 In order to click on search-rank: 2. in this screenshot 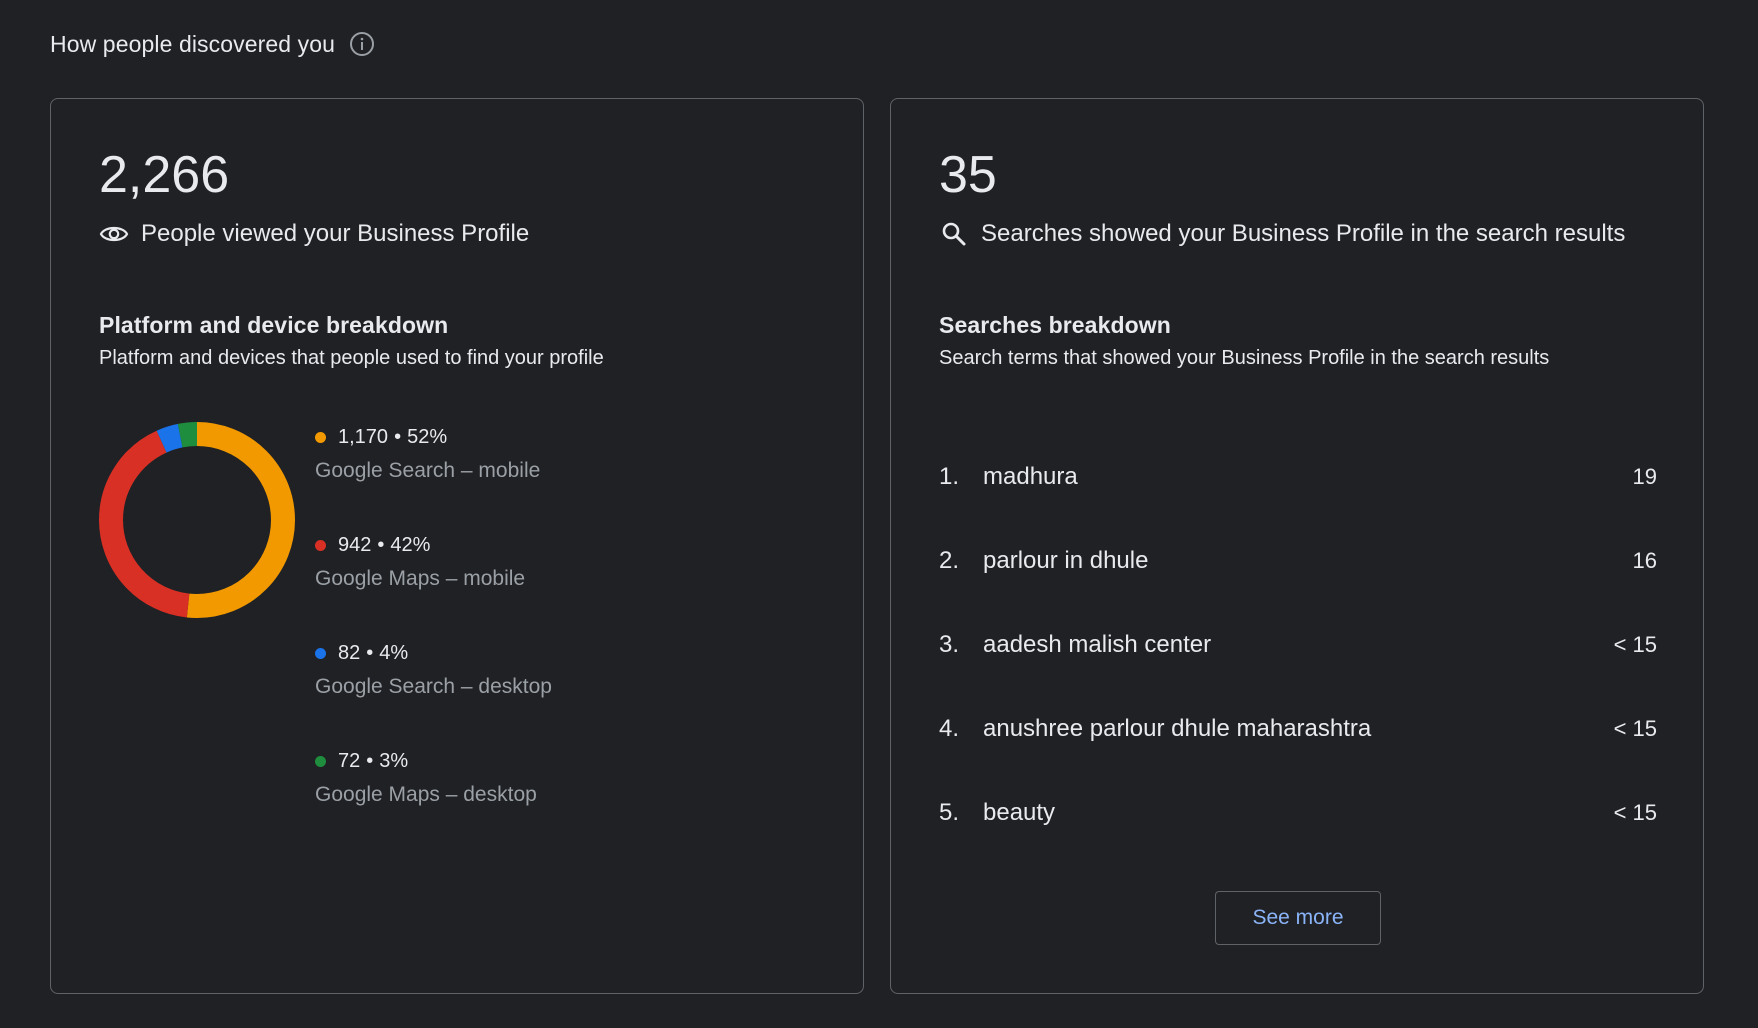, I will do `click(949, 560)`.